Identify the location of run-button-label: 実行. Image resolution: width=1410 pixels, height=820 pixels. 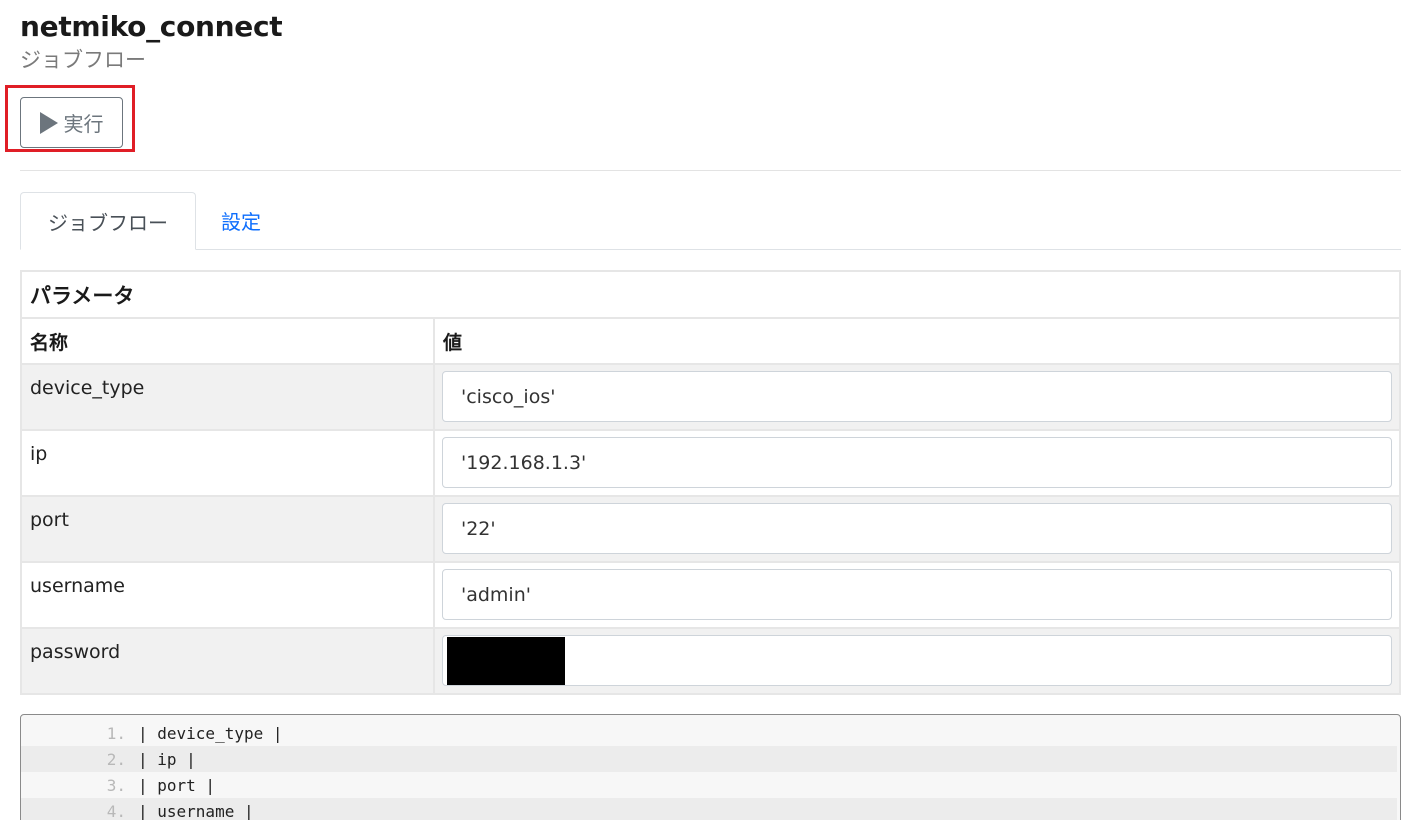
(83, 125).